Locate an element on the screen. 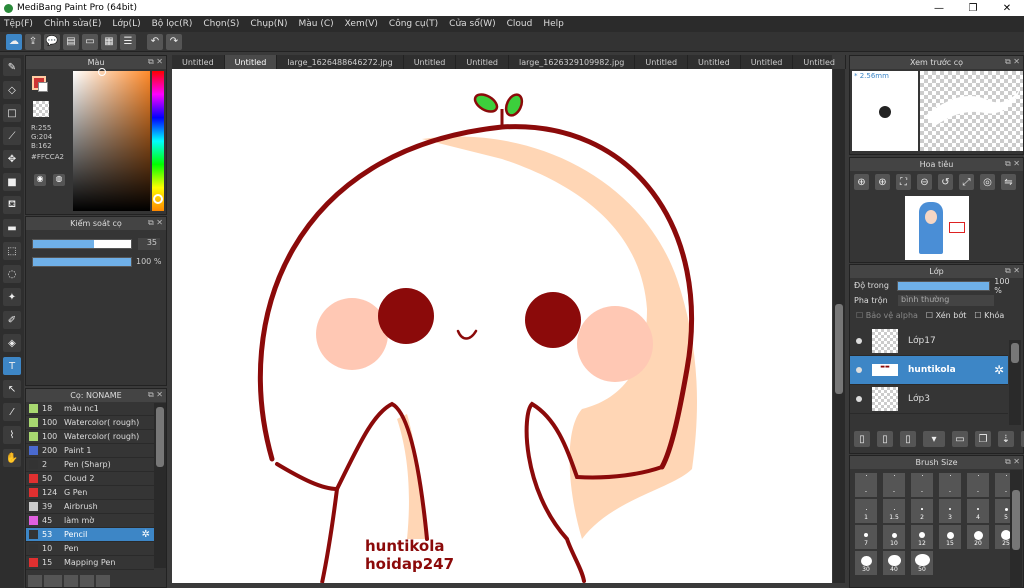 The height and width of the screenshot is (588, 1024). layer-row-selected: ▬▬ huntikola ✲ is located at coordinates (929, 370).